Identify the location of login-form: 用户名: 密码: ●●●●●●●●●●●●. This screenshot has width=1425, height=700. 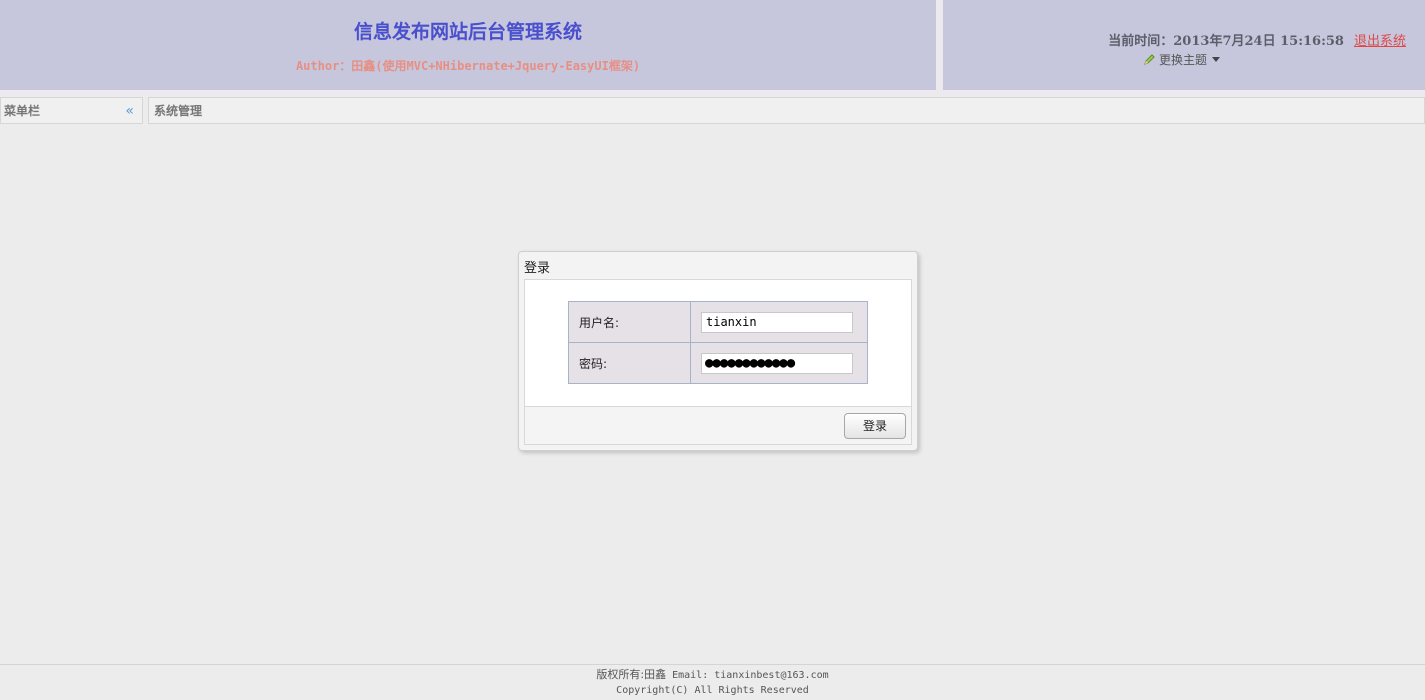
(718, 343).